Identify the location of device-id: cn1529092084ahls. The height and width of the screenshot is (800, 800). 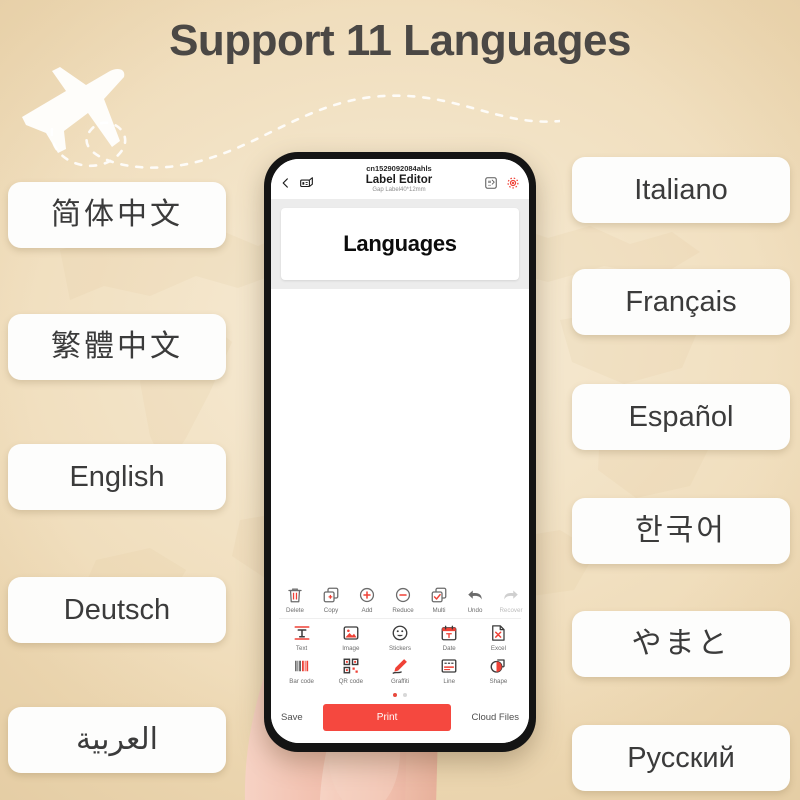
(399, 169).